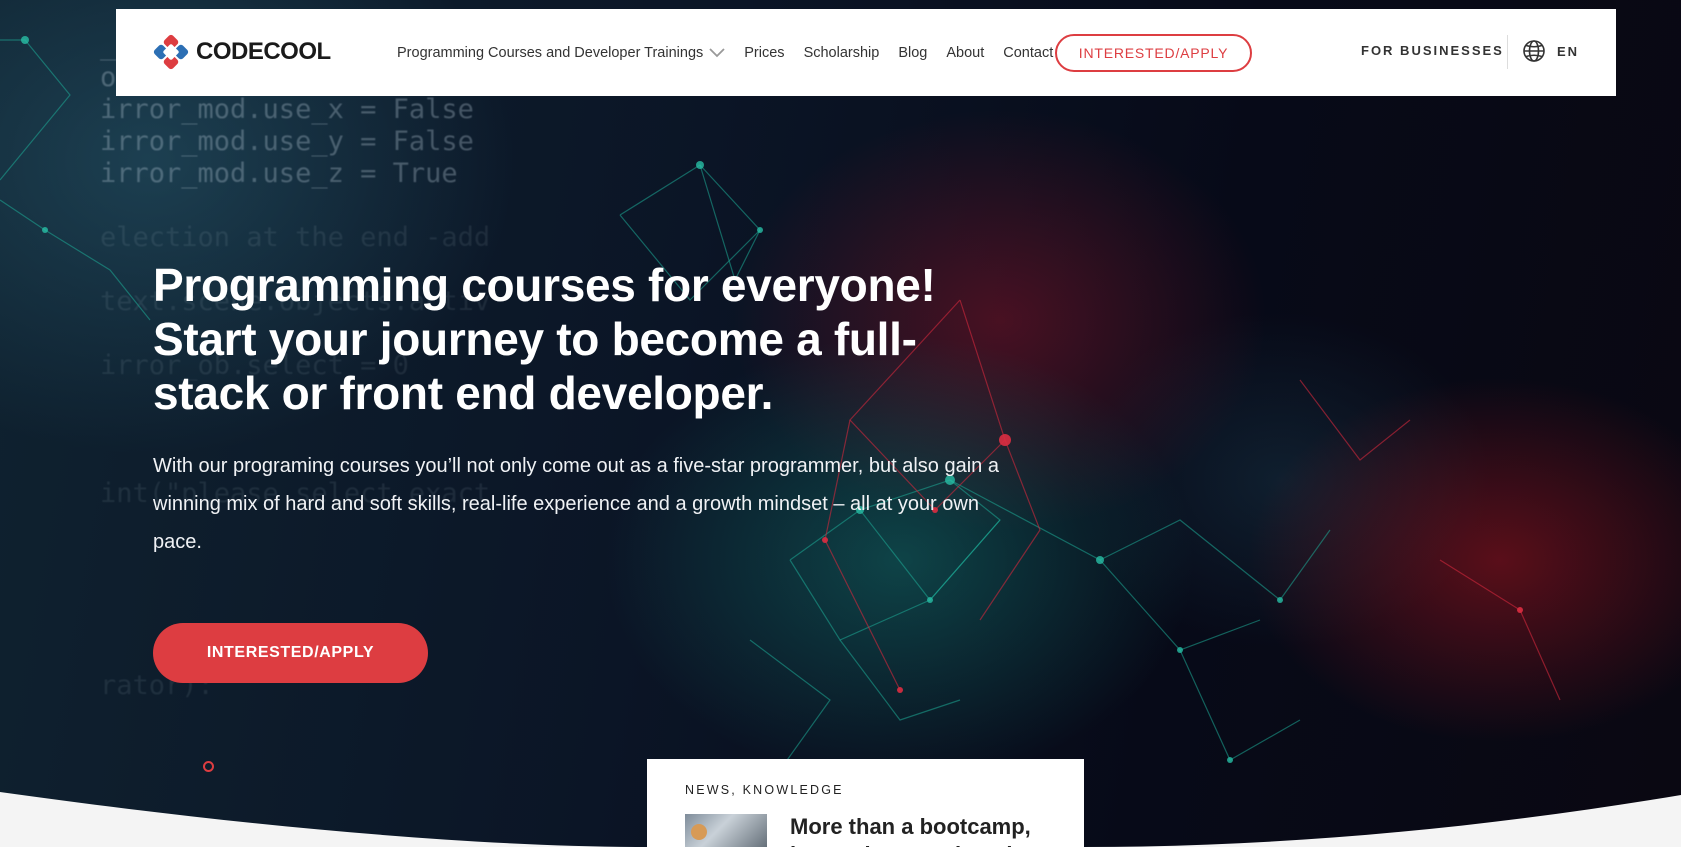  What do you see at coordinates (1550, 51) in the screenshot?
I see `language-selector: EN` at bounding box center [1550, 51].